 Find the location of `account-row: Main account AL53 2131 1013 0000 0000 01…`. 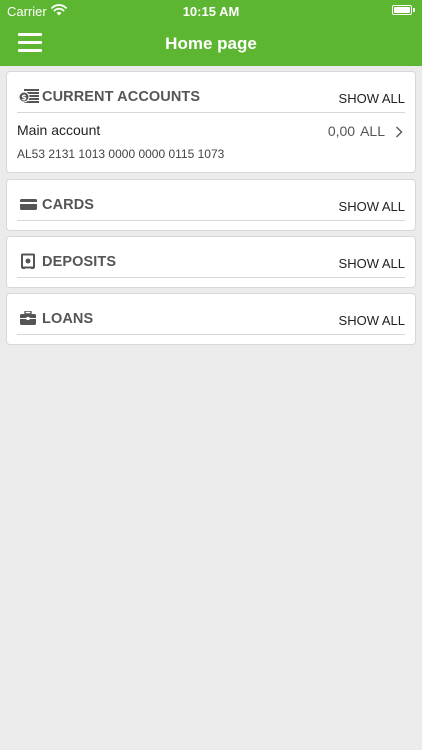

account-row: Main account AL53 2131 1013 0000 0000 01… is located at coordinates (211, 143).